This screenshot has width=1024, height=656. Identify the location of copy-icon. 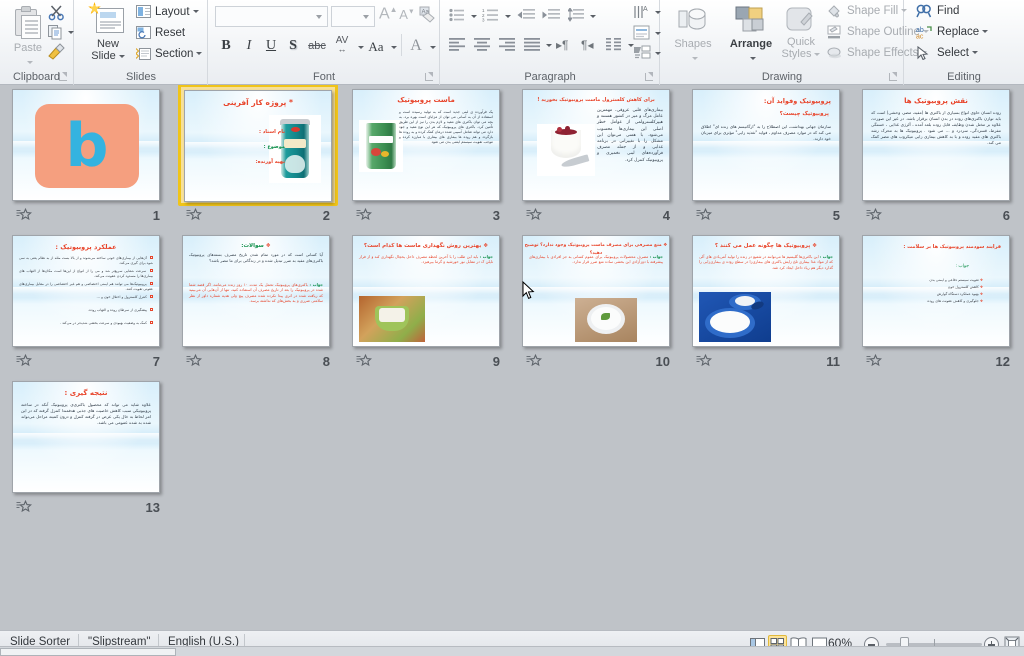
(55, 32).